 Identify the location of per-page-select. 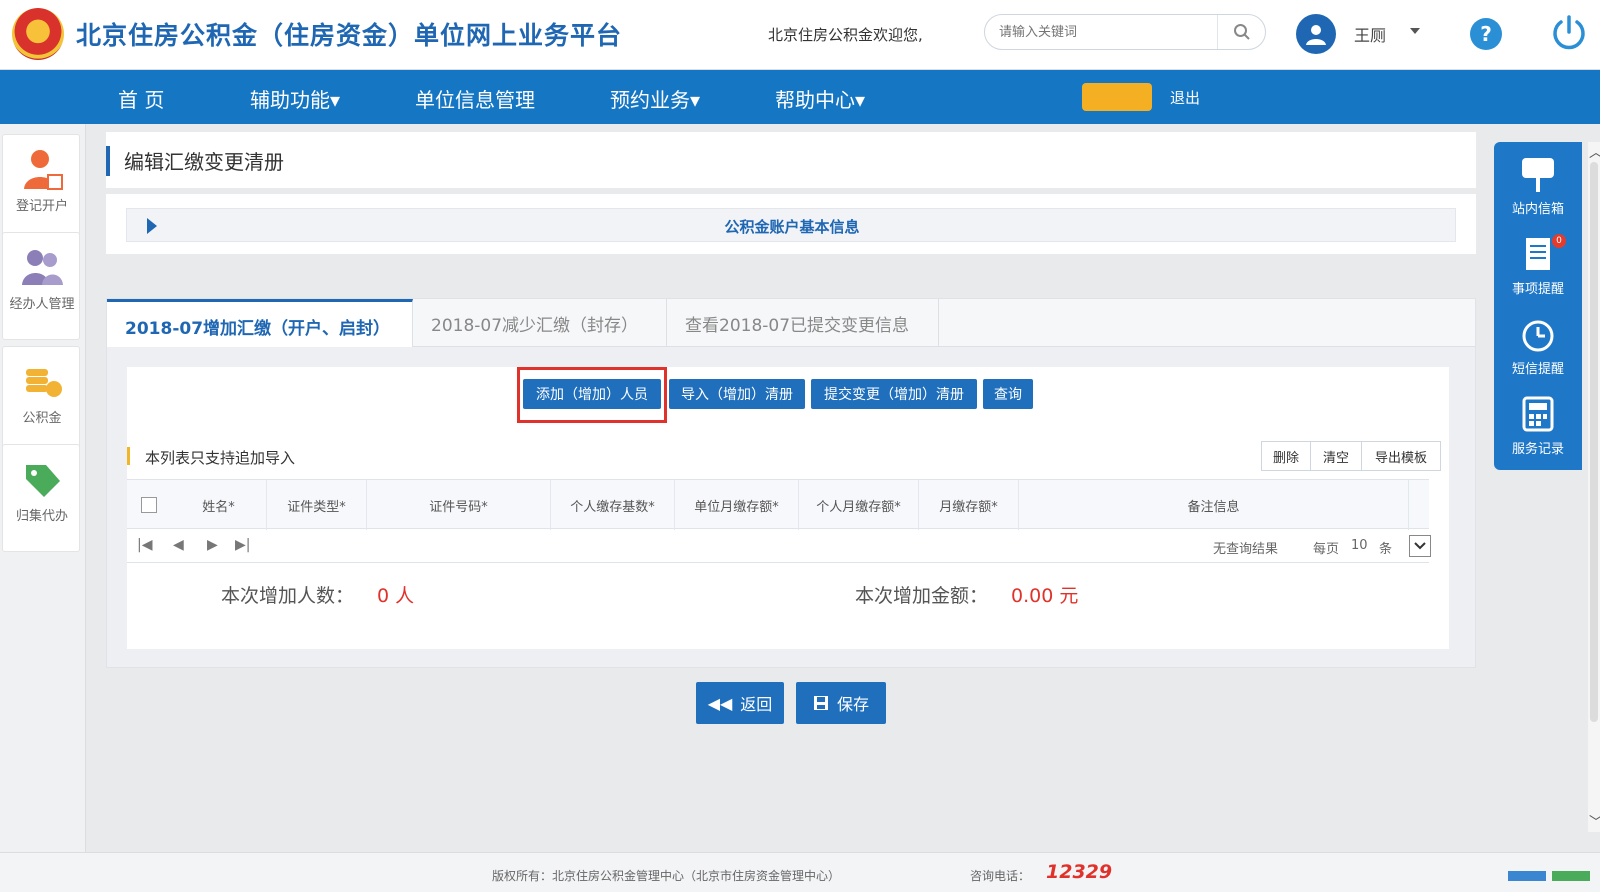
(1420, 546).